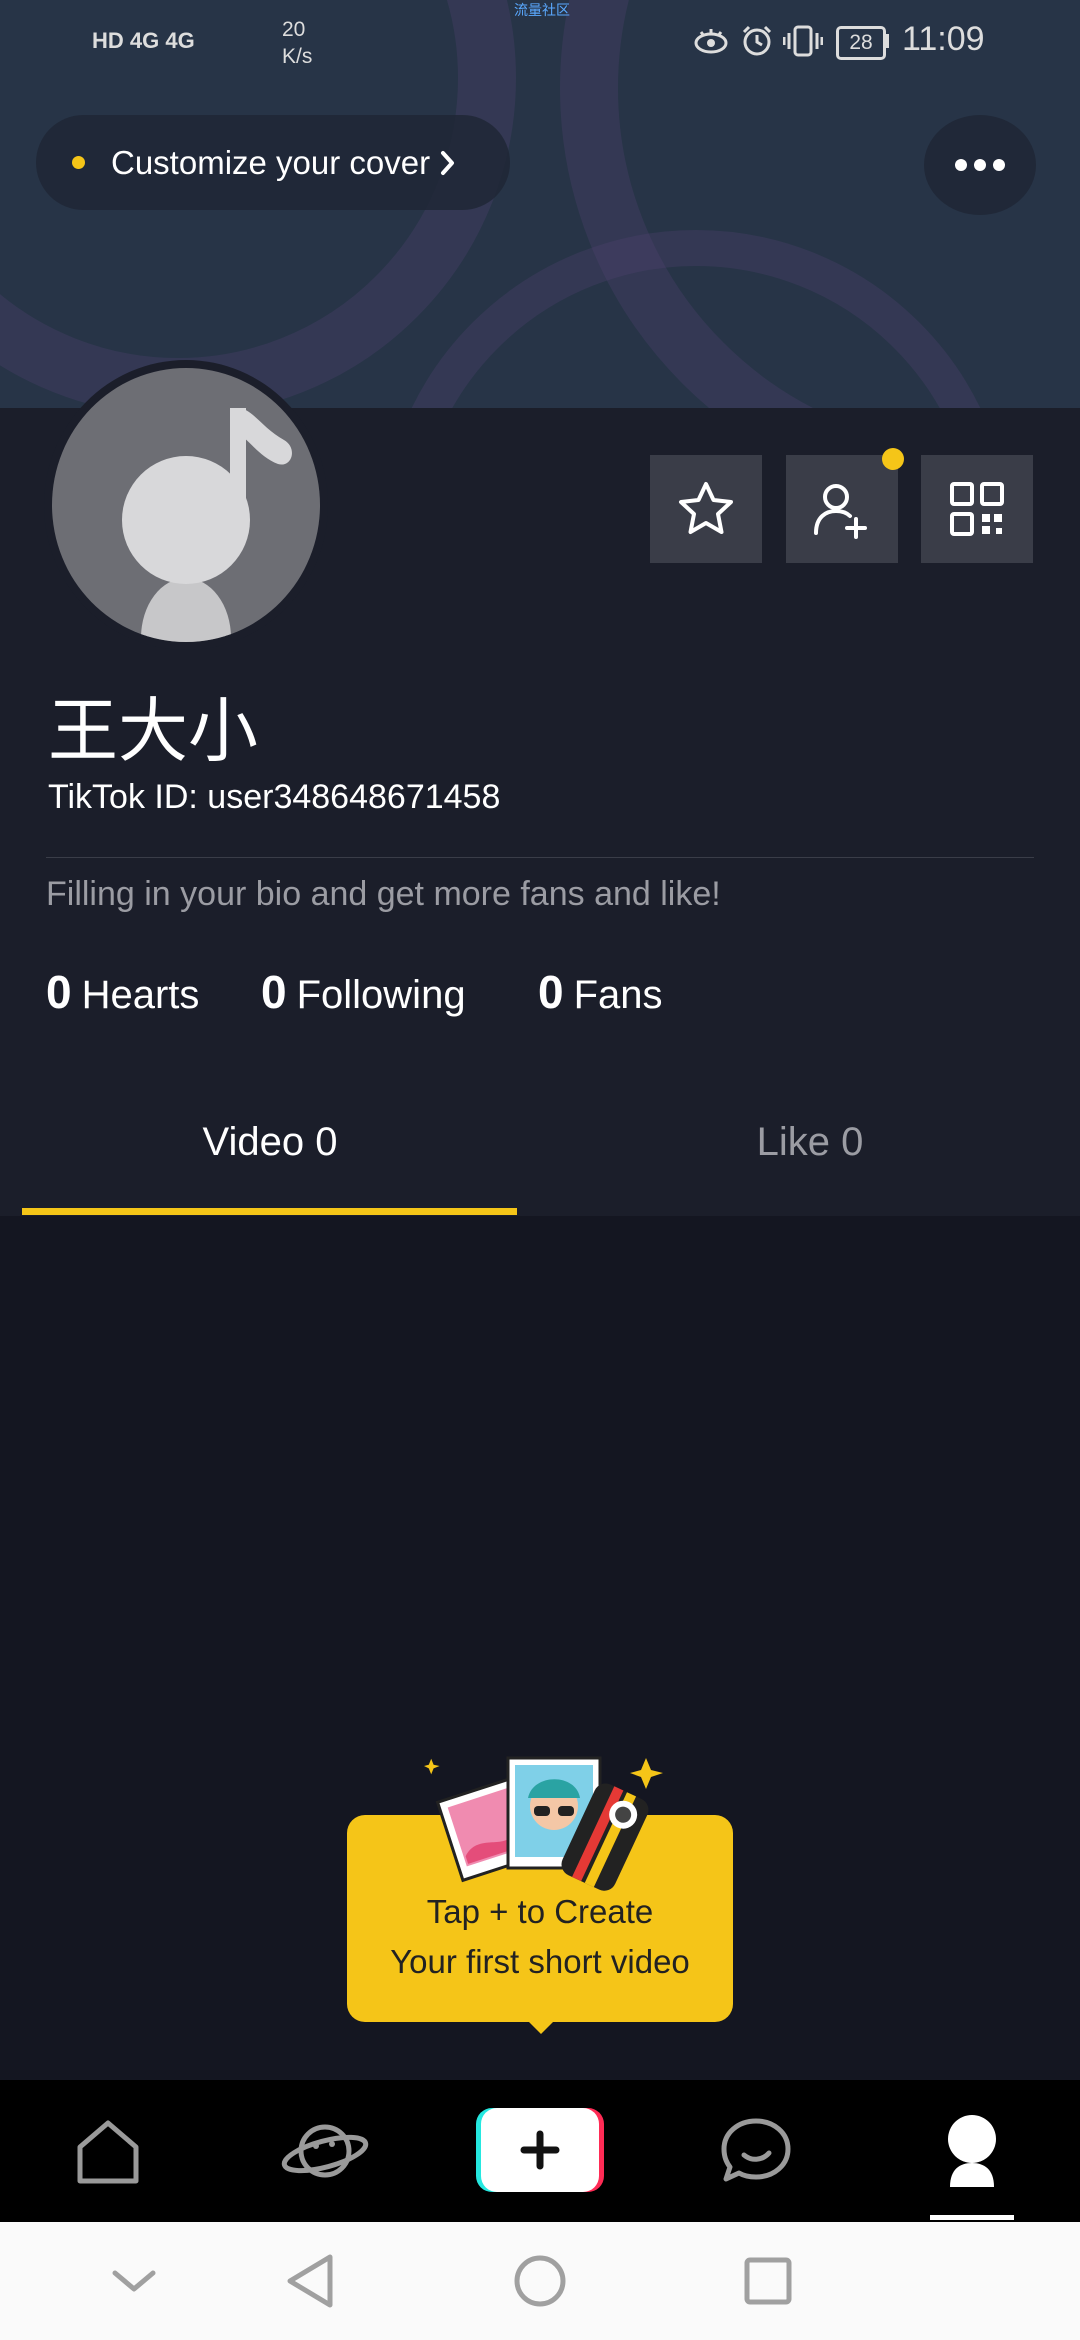  I want to click on stat-hearts: 0 Hearts, so click(122, 992).